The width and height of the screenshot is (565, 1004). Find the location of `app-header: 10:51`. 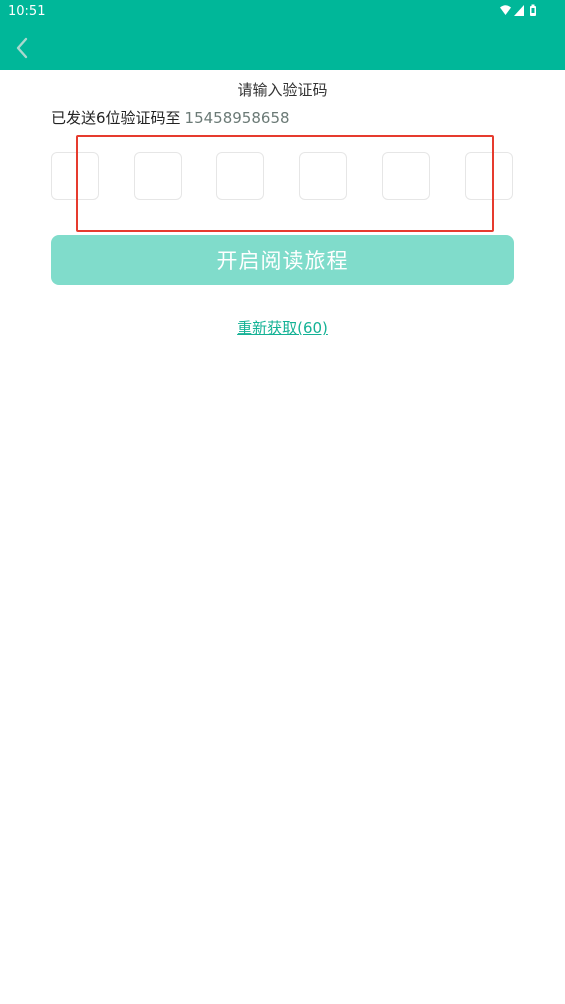

app-header: 10:51 is located at coordinates (282, 35).